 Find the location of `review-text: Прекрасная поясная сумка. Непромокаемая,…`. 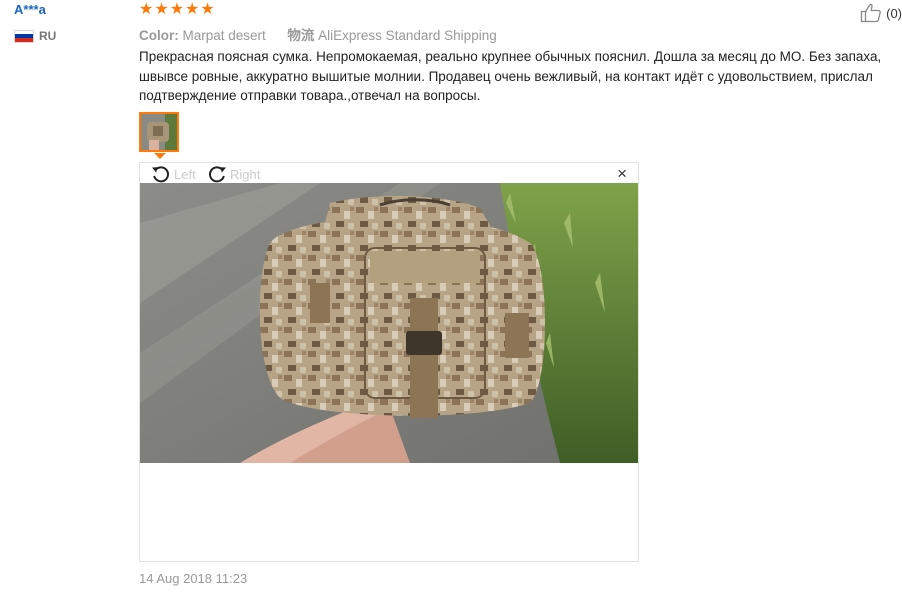

review-text: Прекрасная поясная сумка. Непромокаемая,… is located at coordinates (510, 76).